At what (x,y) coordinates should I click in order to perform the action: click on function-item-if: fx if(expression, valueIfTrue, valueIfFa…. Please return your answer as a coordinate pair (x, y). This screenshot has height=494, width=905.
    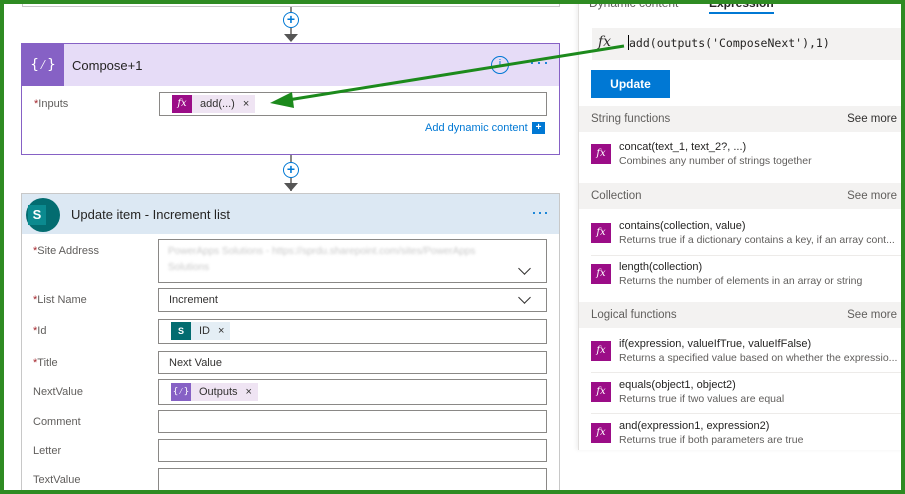
    Looking at the image, I should click on (742, 352).